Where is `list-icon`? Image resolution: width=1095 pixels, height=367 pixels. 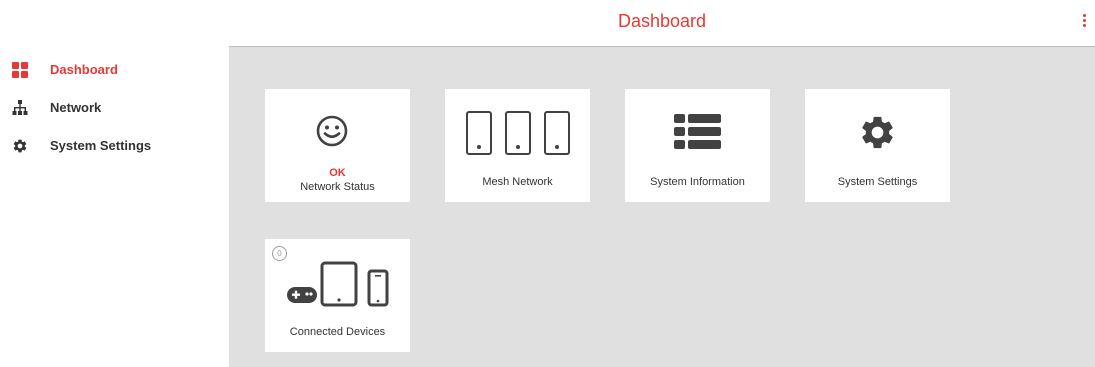
list-icon is located at coordinates (697, 131).